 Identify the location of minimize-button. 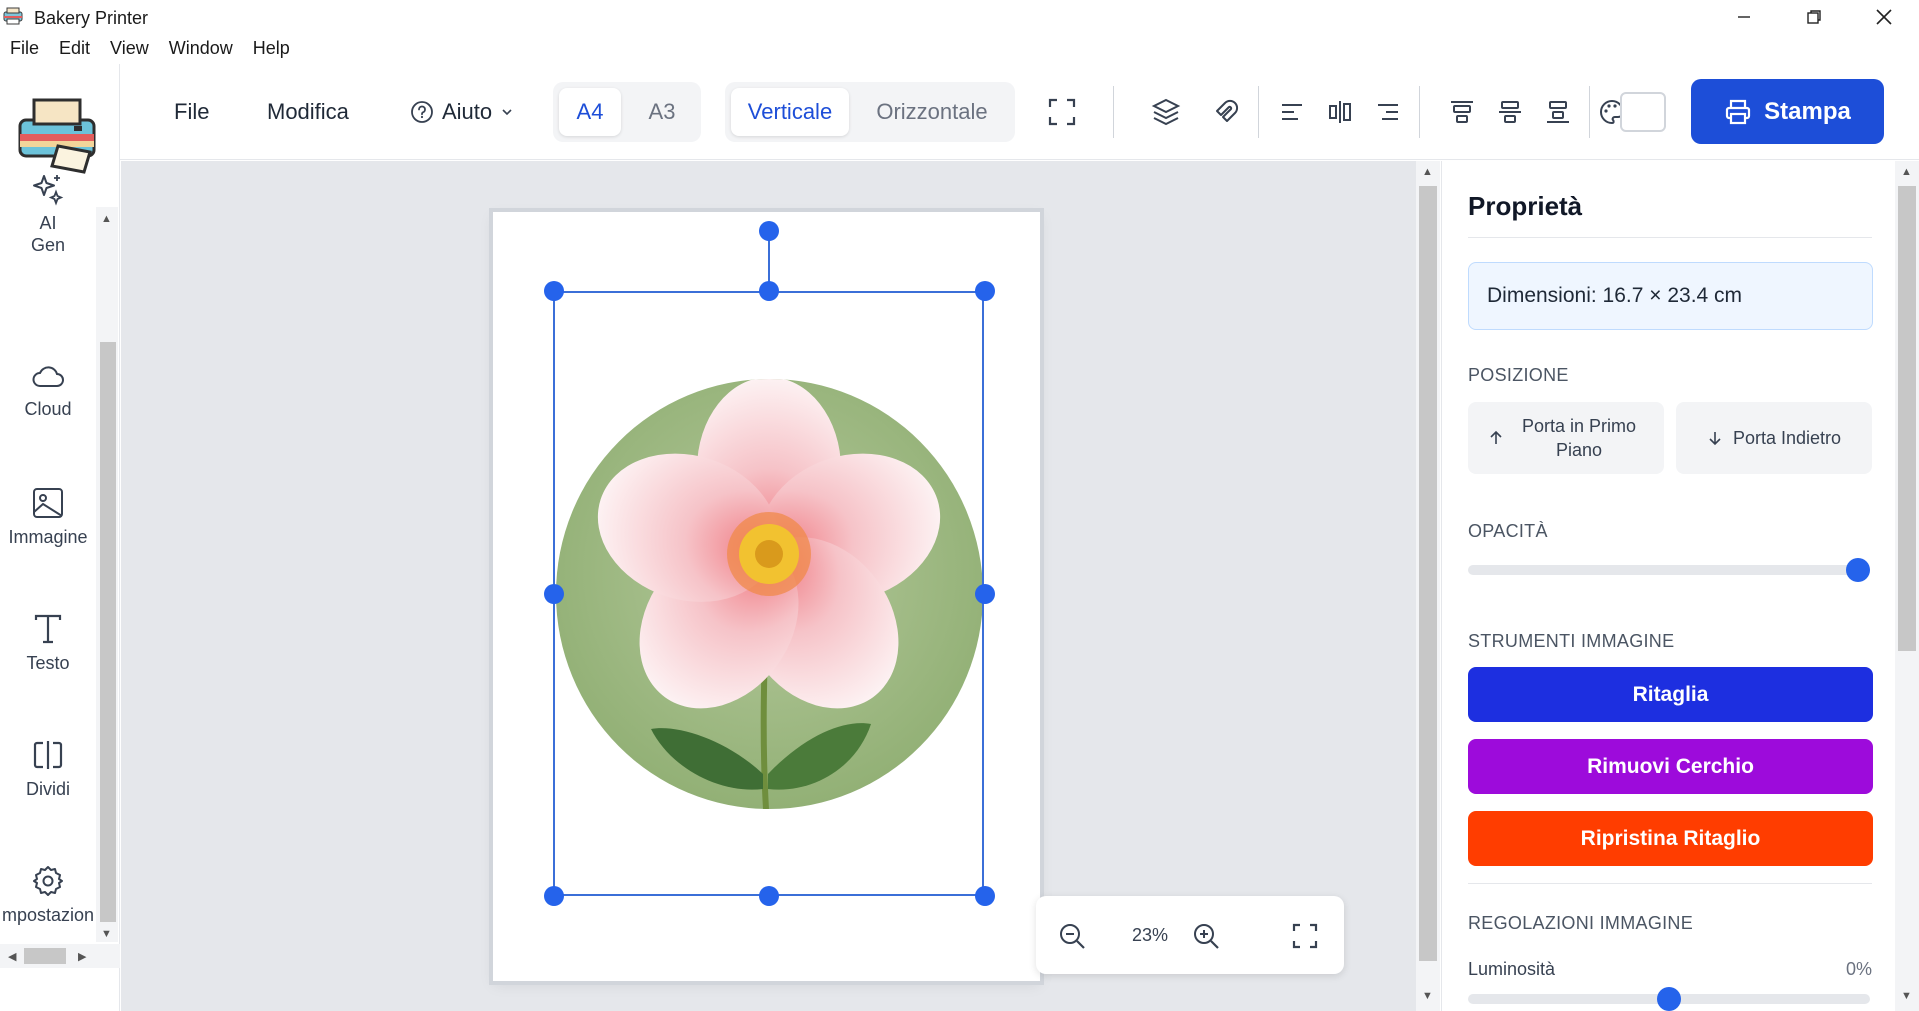
(1744, 17).